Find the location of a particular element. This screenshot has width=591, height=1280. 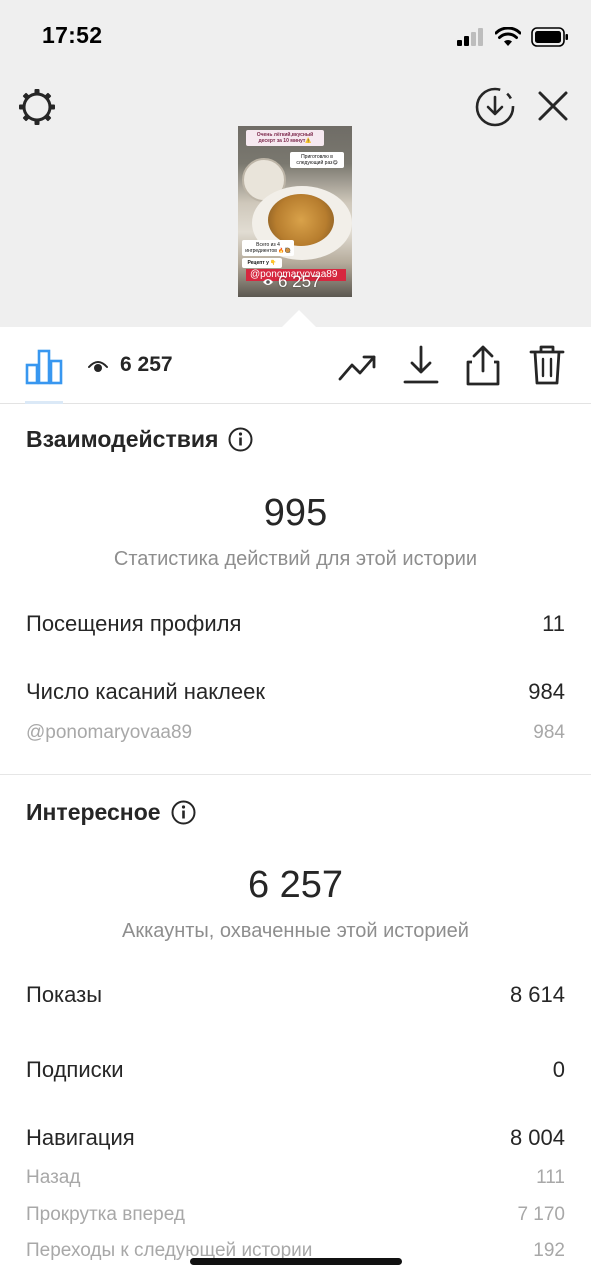

thumbnail-caption-recipe: Рецепт у 👇 is located at coordinates (262, 263).